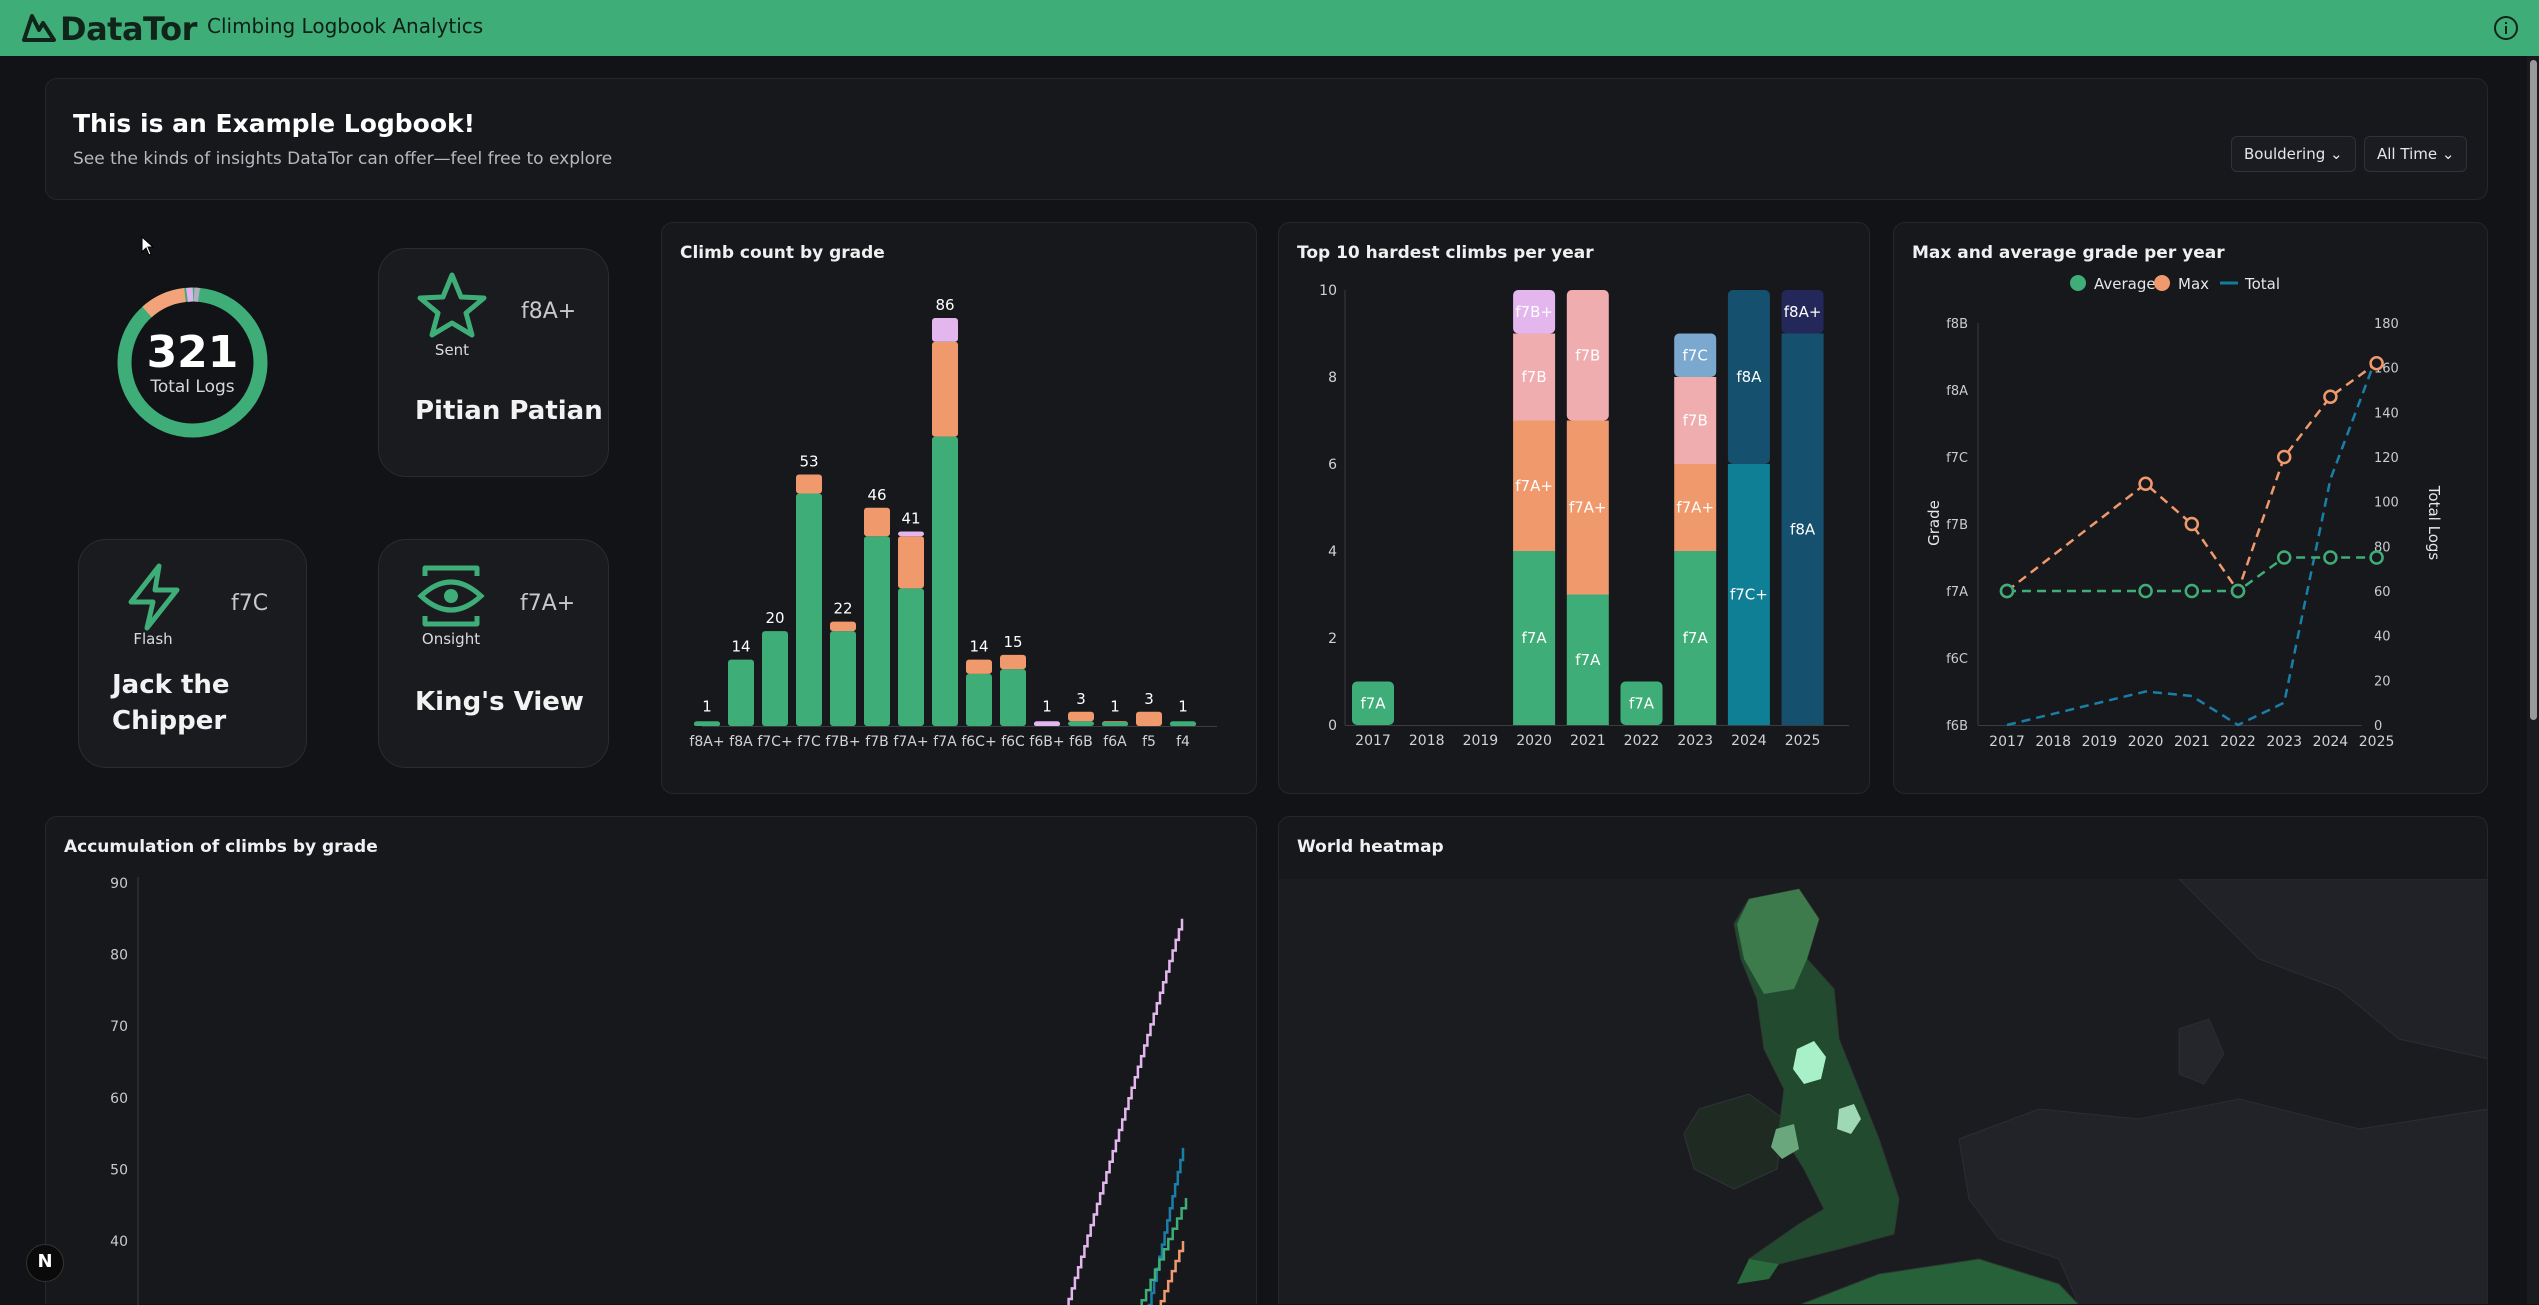 This screenshot has height=1305, width=2539. Describe the element at coordinates (843, 626) in the screenshot. I see `bar-flash-f7B+` at that location.